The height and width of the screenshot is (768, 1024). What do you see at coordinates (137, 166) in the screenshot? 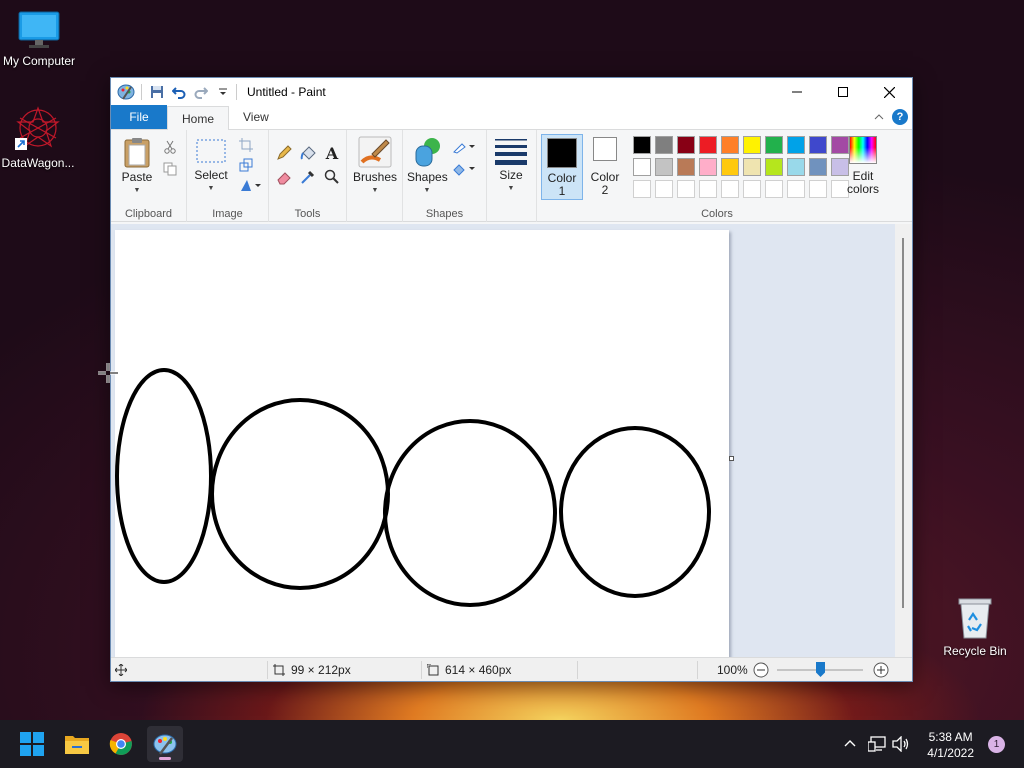
I see `paste-button: Paste ▼` at bounding box center [137, 166].